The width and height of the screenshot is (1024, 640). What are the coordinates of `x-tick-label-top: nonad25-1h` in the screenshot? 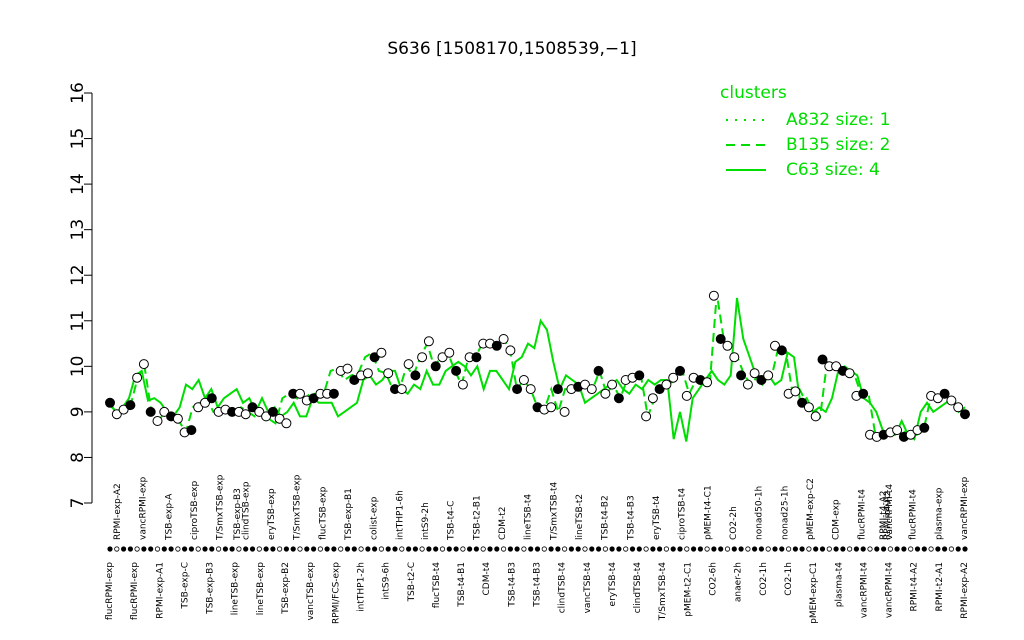 It's located at (785, 513).